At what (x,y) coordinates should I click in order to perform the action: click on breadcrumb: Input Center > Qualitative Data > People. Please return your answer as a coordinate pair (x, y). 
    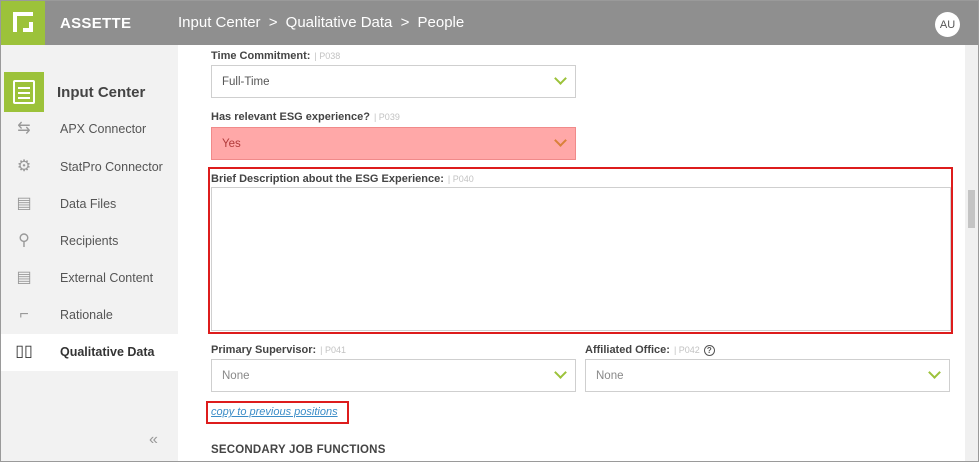
    Looking at the image, I should click on (323, 22).